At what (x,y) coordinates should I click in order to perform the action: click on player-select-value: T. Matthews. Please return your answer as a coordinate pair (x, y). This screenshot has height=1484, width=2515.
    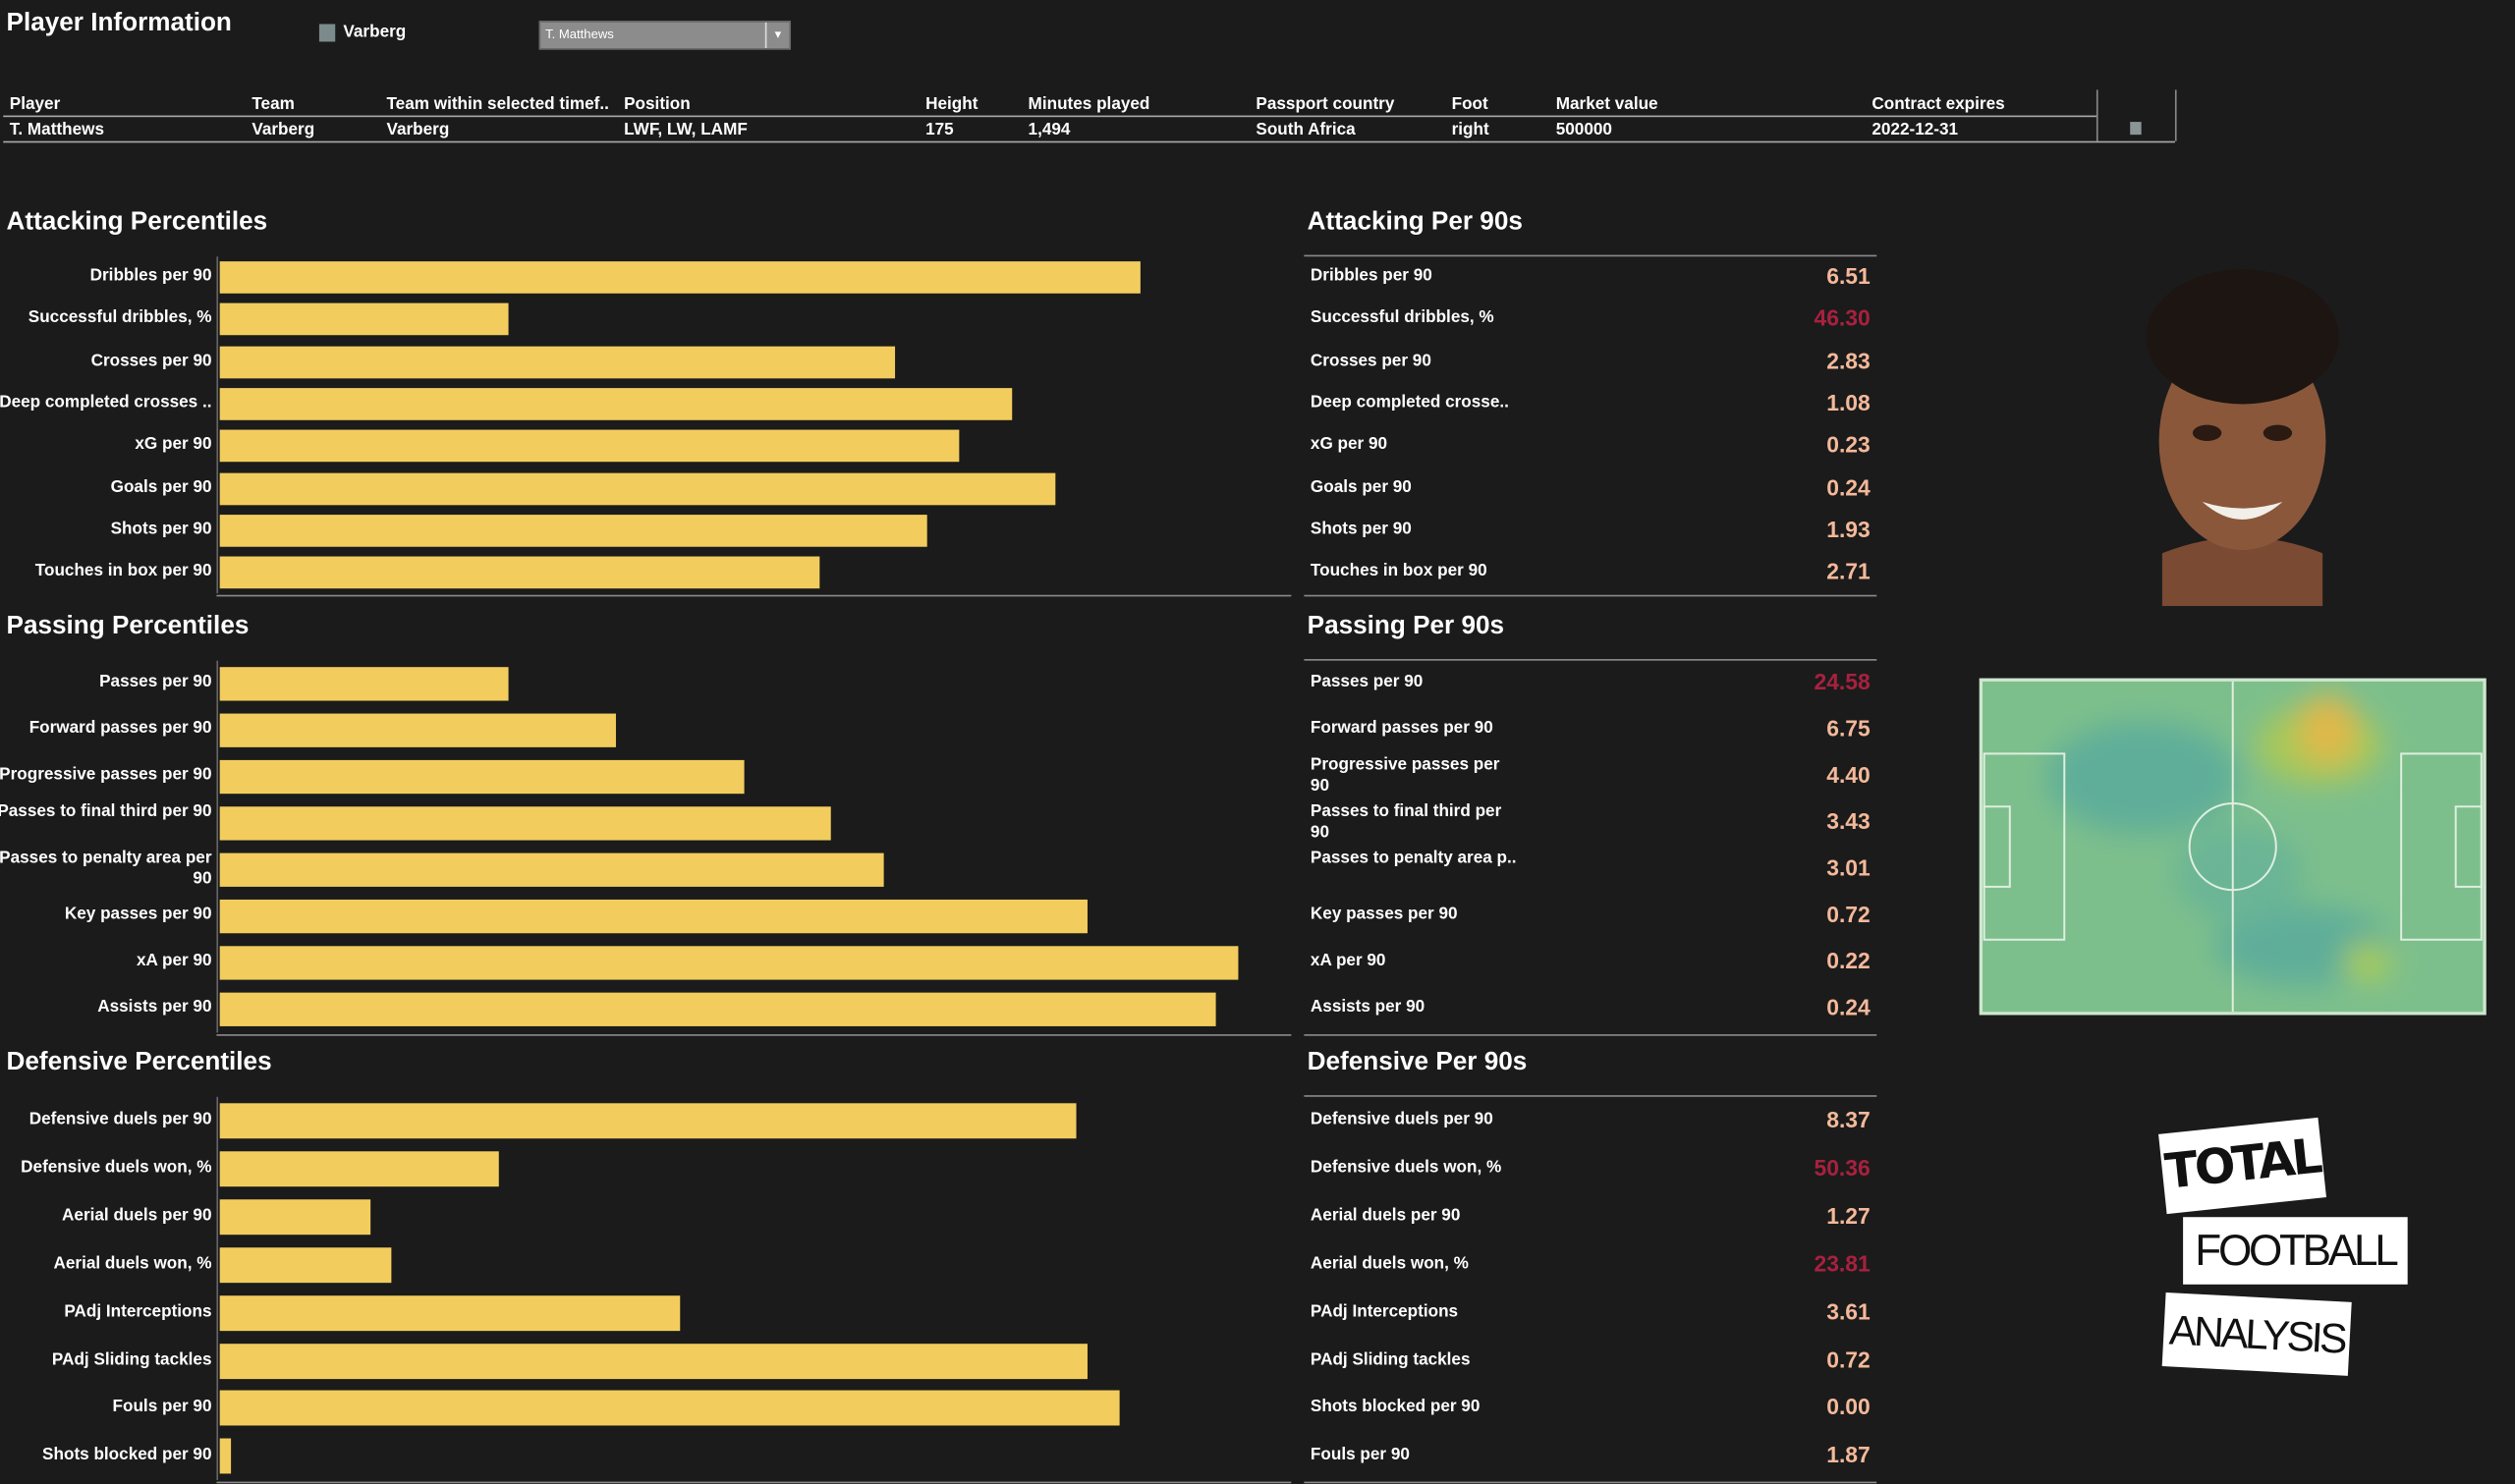
    Looking at the image, I should click on (579, 34).